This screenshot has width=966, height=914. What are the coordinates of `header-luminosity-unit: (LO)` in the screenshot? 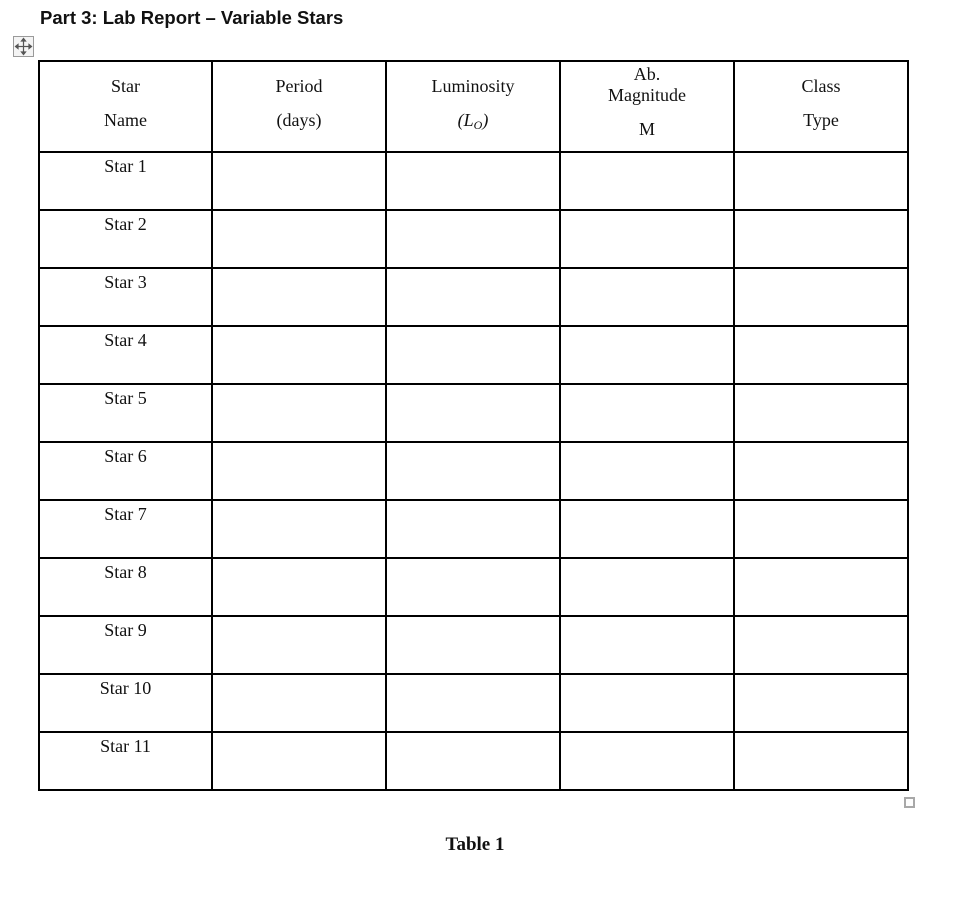 It's located at (473, 121).